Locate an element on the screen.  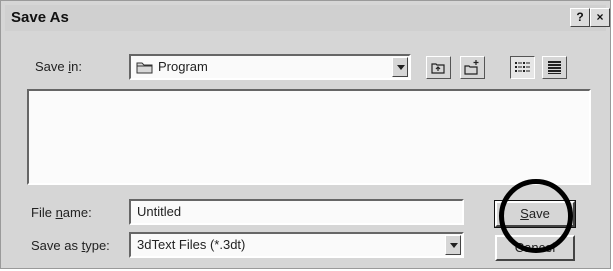
up-one-level-icon is located at coordinates (438, 68).